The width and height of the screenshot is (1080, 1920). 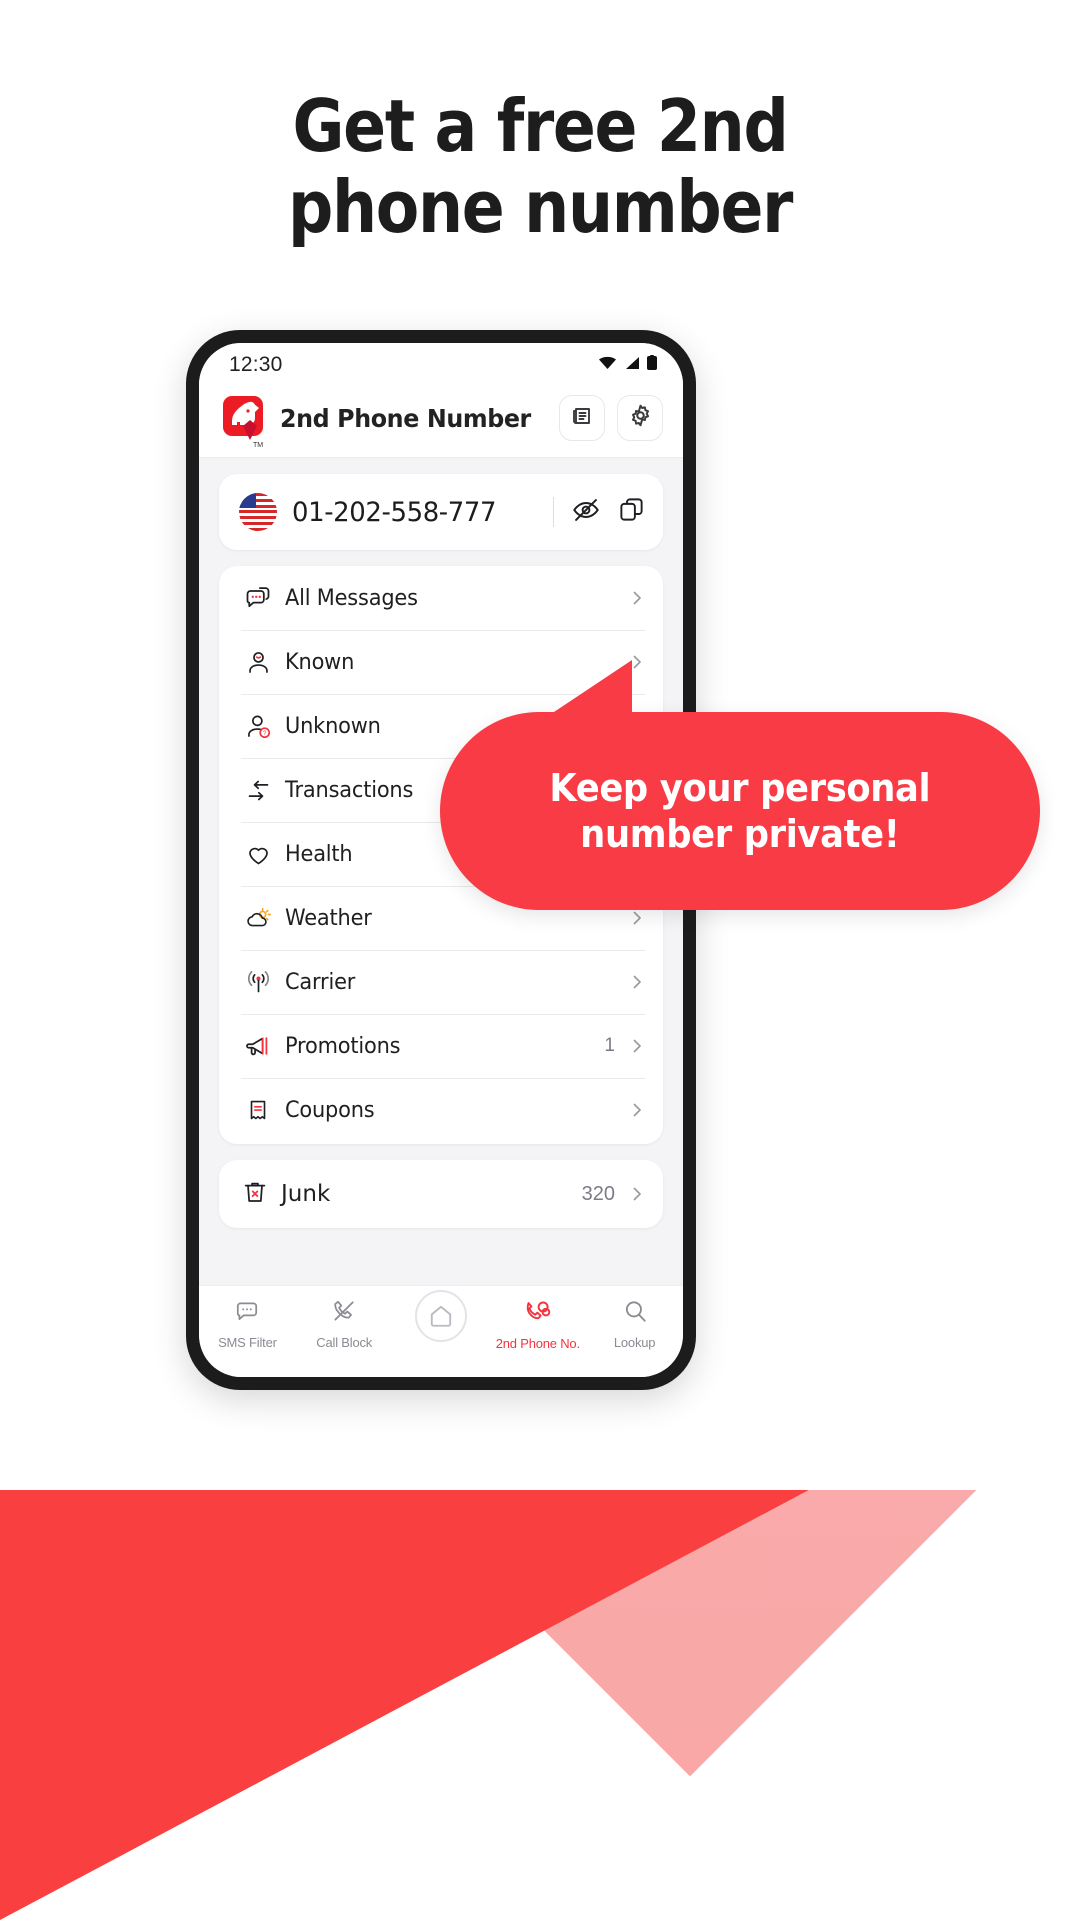 What do you see at coordinates (405, 418) in the screenshot?
I see `app-title: 2nd Phone Number` at bounding box center [405, 418].